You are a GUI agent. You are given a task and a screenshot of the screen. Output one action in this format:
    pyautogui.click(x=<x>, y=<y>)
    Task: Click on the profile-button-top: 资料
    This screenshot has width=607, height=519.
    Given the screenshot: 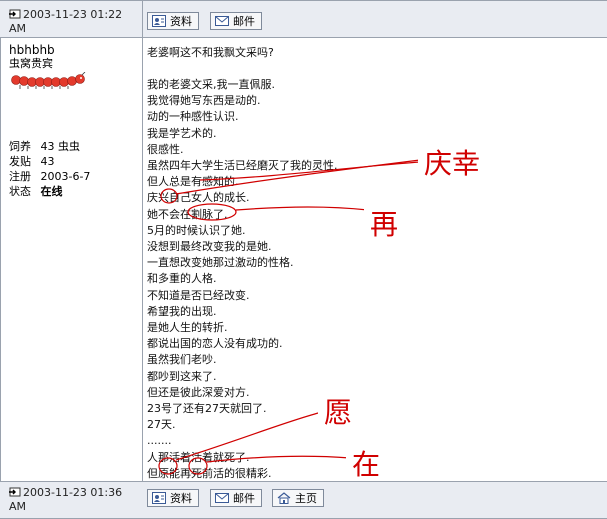 What is the action you would take?
    pyautogui.click(x=173, y=21)
    